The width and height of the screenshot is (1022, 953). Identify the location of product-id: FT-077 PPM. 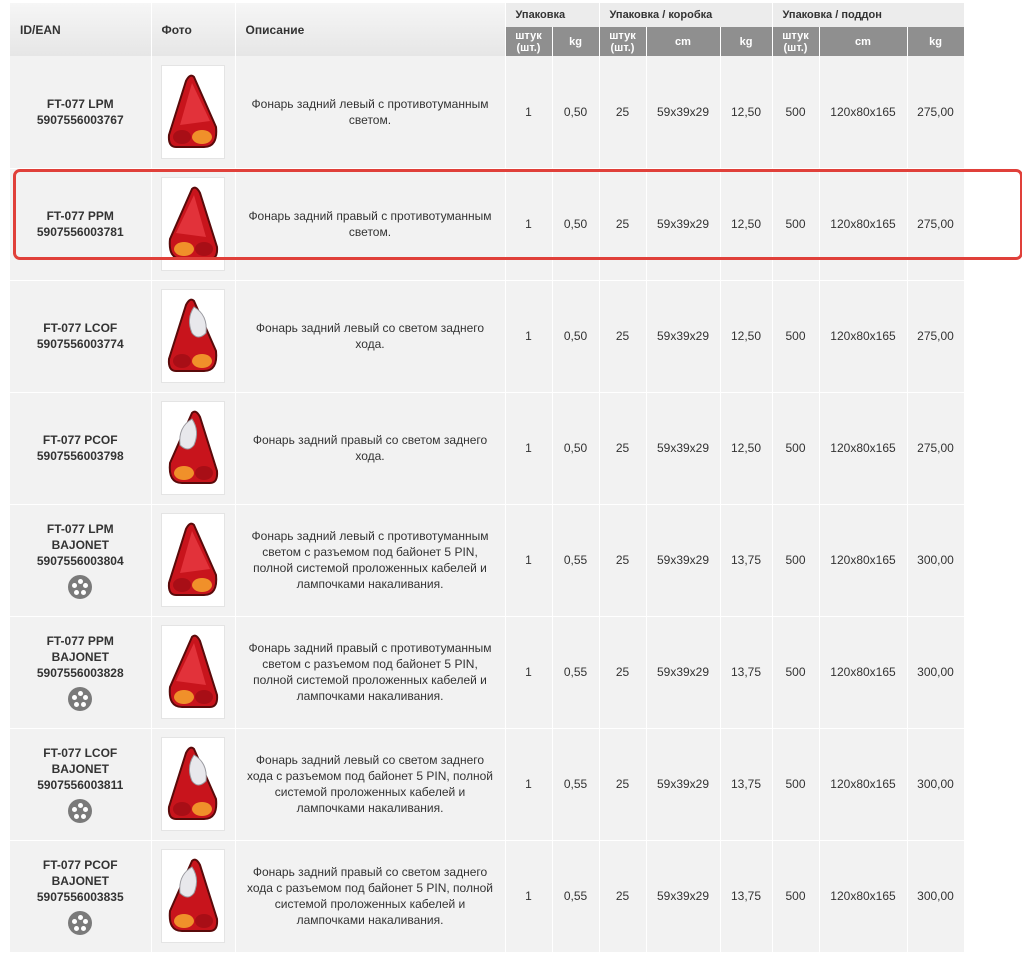
(80, 216).